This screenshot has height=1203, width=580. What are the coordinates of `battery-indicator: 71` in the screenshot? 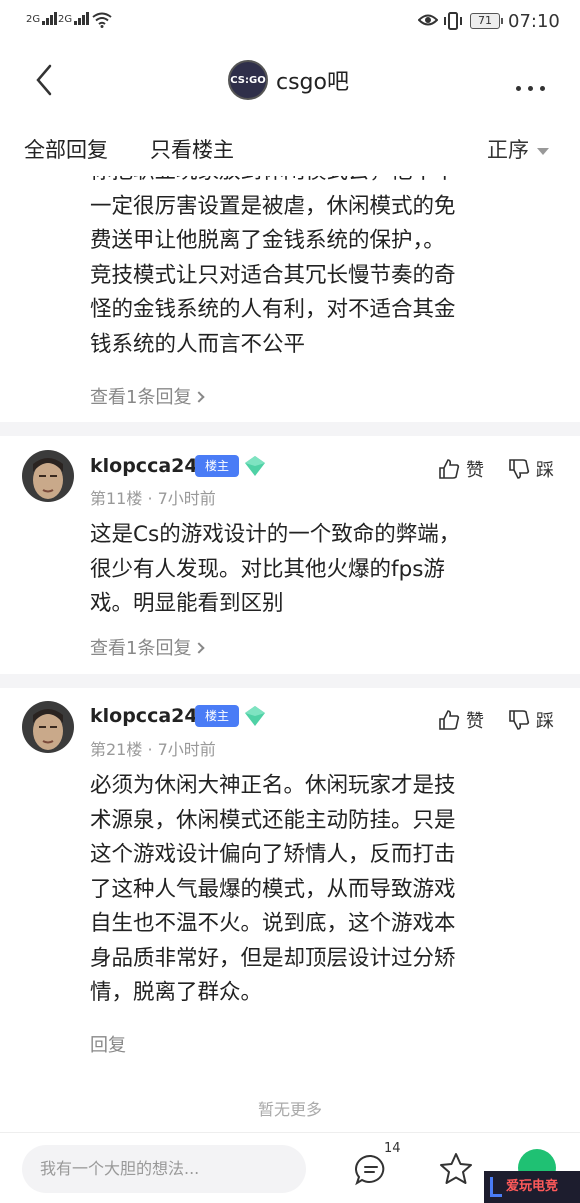 It's located at (486, 21).